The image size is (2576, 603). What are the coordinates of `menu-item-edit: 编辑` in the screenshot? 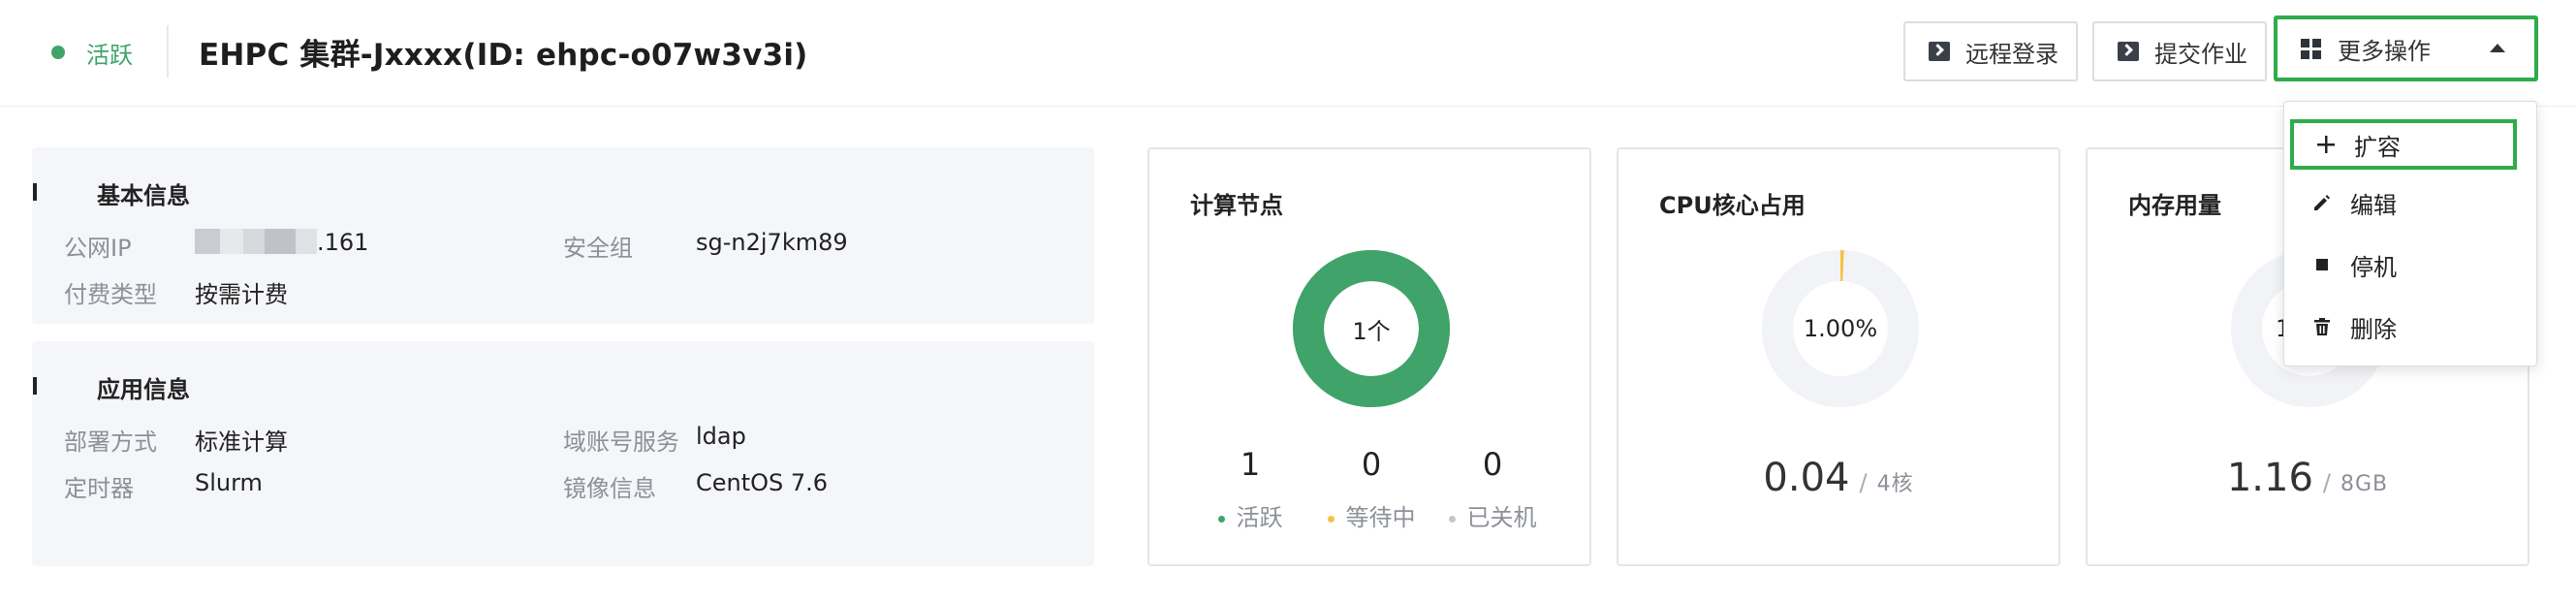 It's located at (2410, 202).